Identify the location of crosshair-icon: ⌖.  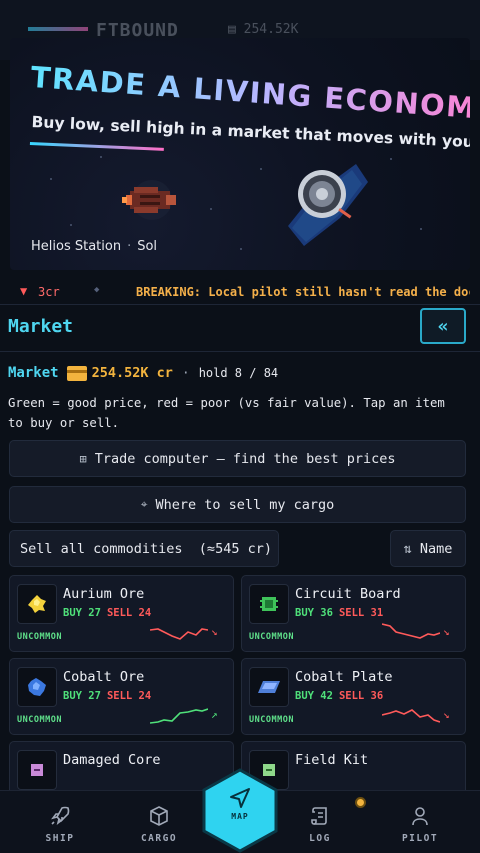
(144, 504).